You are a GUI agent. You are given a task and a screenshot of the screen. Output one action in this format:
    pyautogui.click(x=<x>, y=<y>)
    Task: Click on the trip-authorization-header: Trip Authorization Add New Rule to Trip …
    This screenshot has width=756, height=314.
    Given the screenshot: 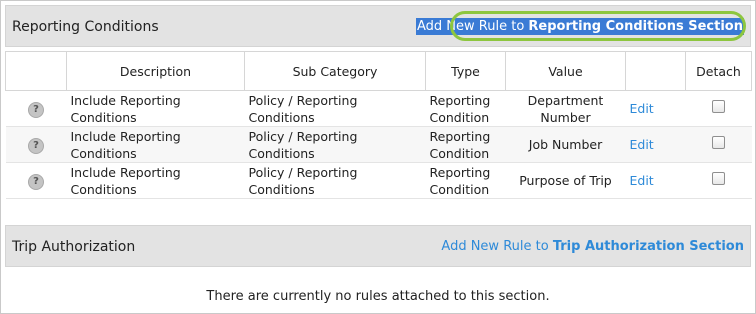 What is the action you would take?
    pyautogui.click(x=378, y=246)
    